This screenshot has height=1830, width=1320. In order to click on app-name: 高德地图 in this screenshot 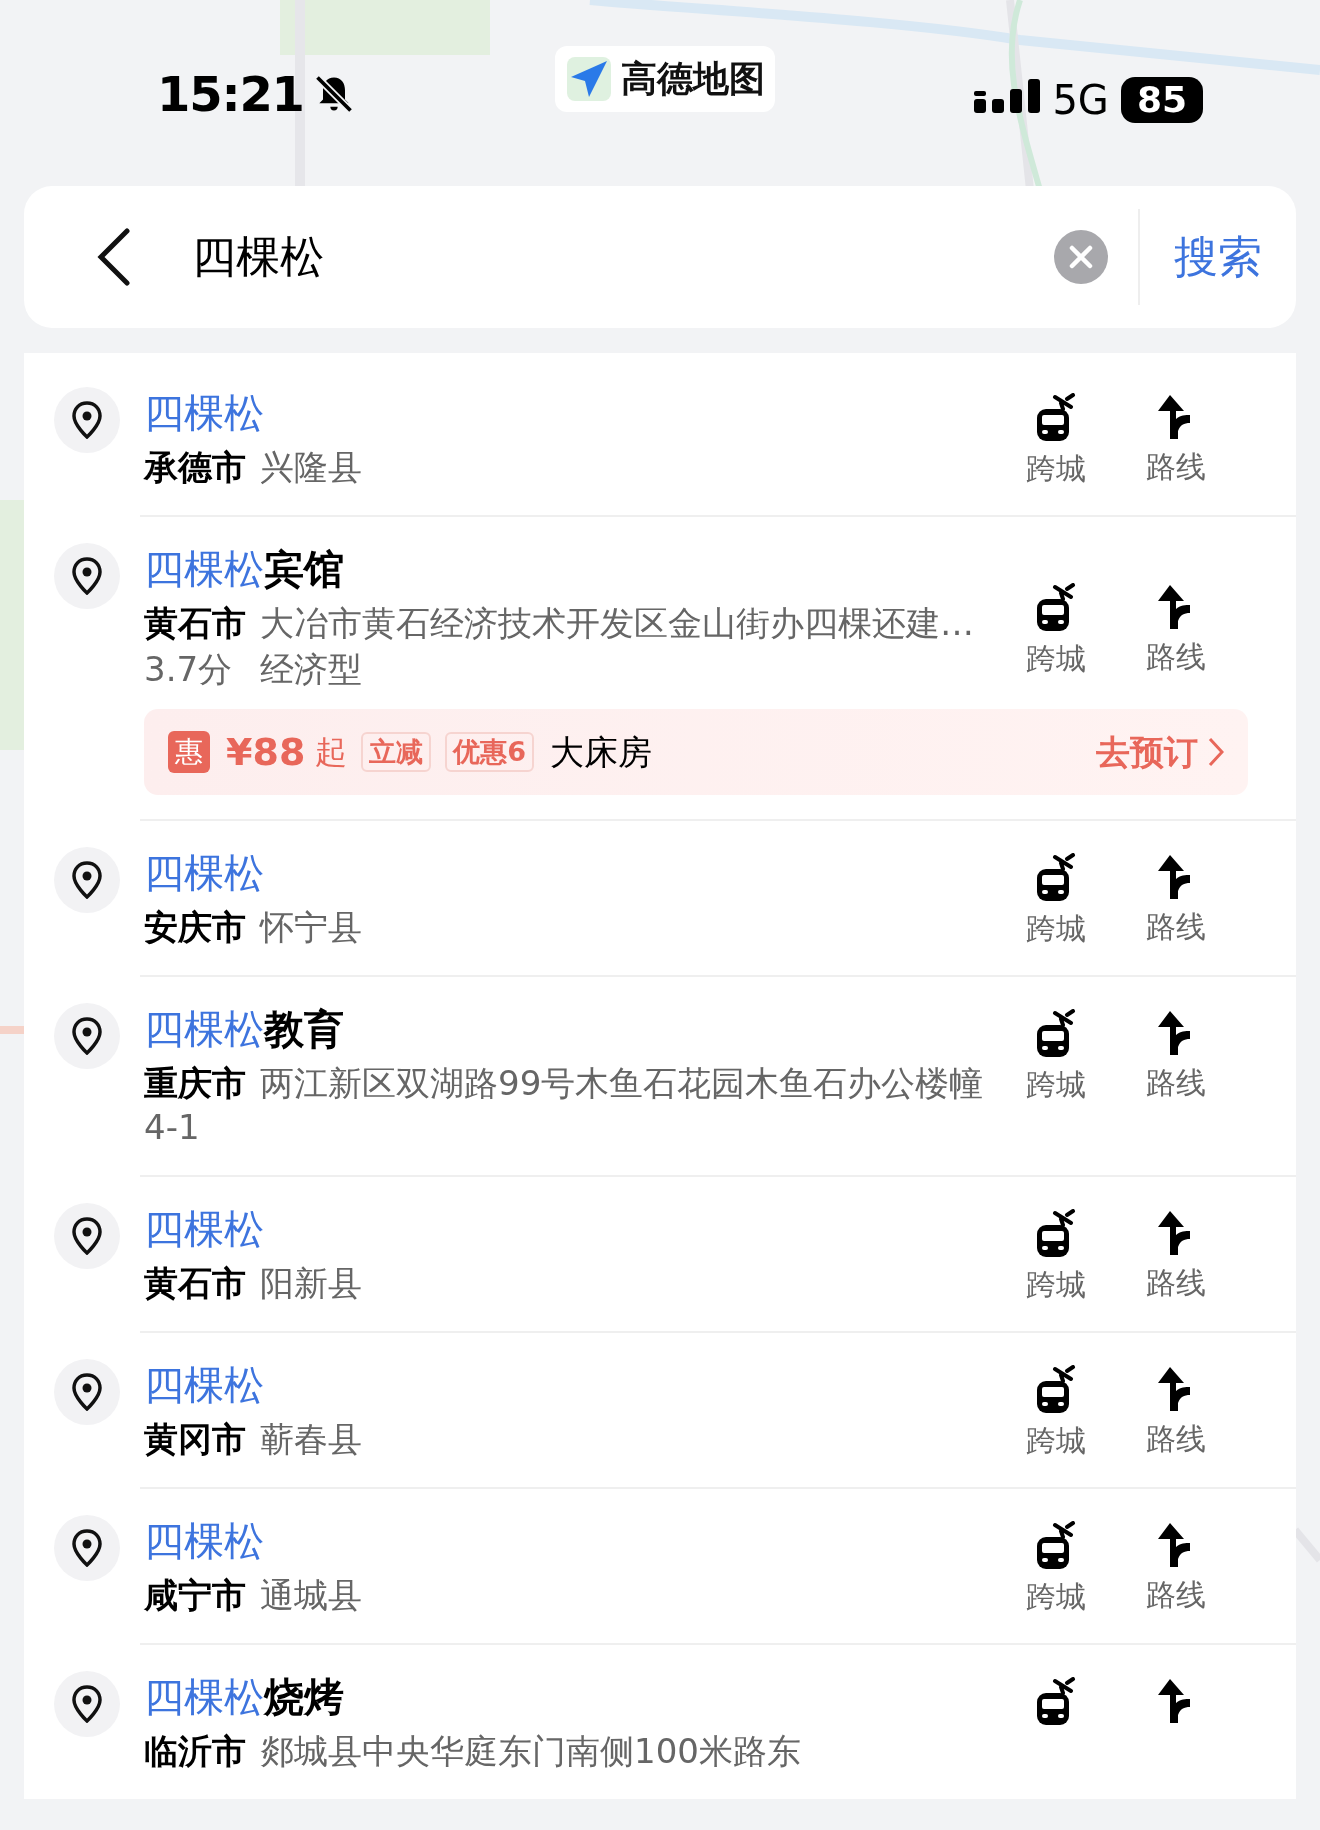, I will do `click(693, 79)`.